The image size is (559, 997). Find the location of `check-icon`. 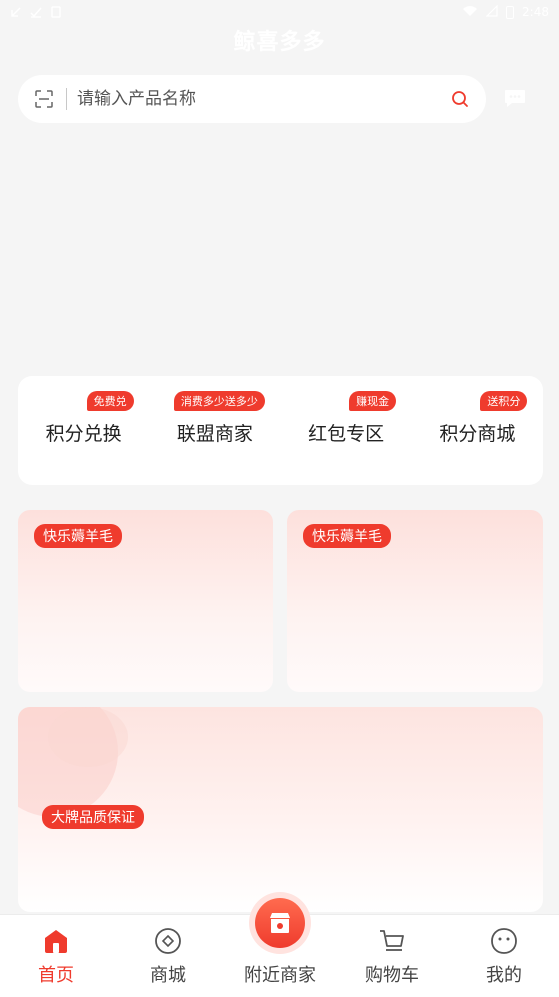

check-icon is located at coordinates (36, 12).